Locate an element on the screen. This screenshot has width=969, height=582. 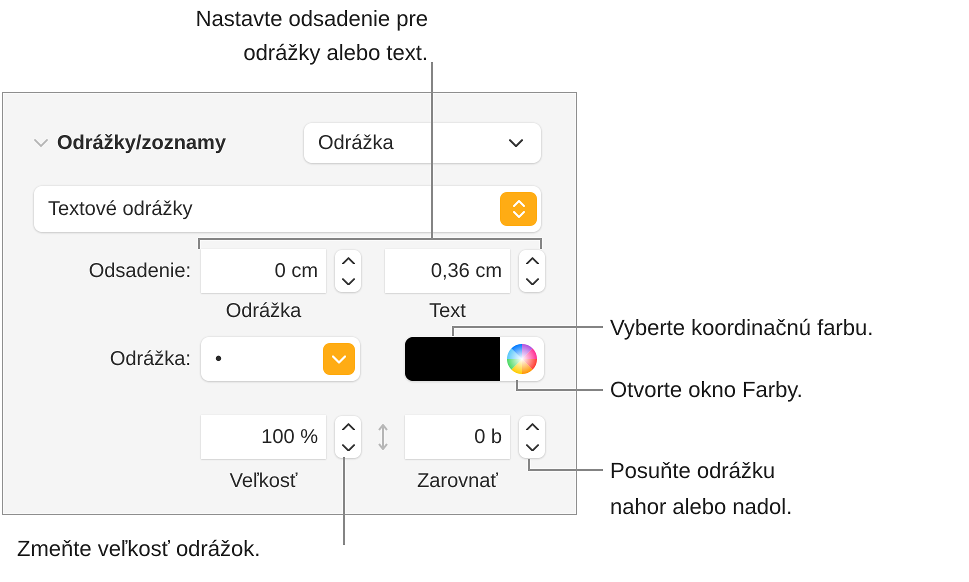
callout-text: Posuňte odrážku nahor alebo nadol. is located at coordinates (702, 489).